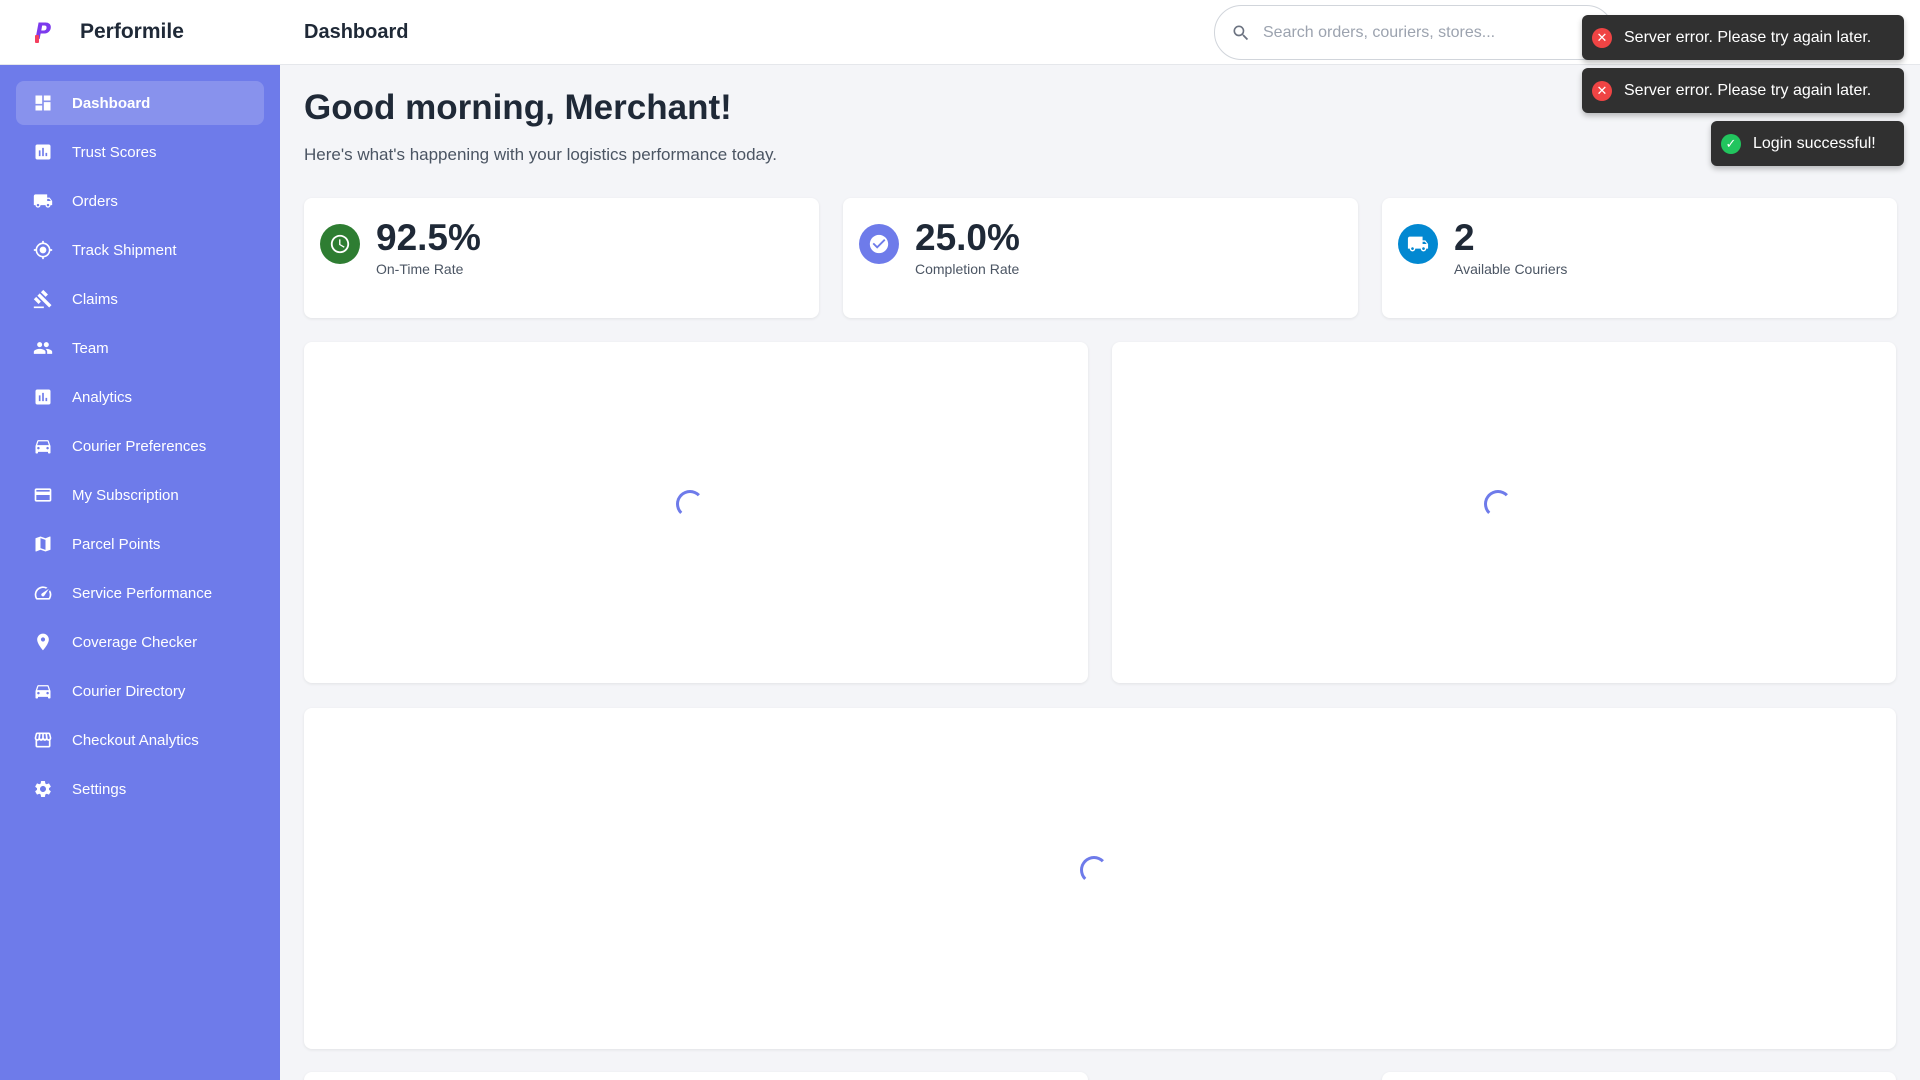 The image size is (1920, 1080). Describe the element at coordinates (43, 250) in the screenshot. I see `gps-icon` at that location.